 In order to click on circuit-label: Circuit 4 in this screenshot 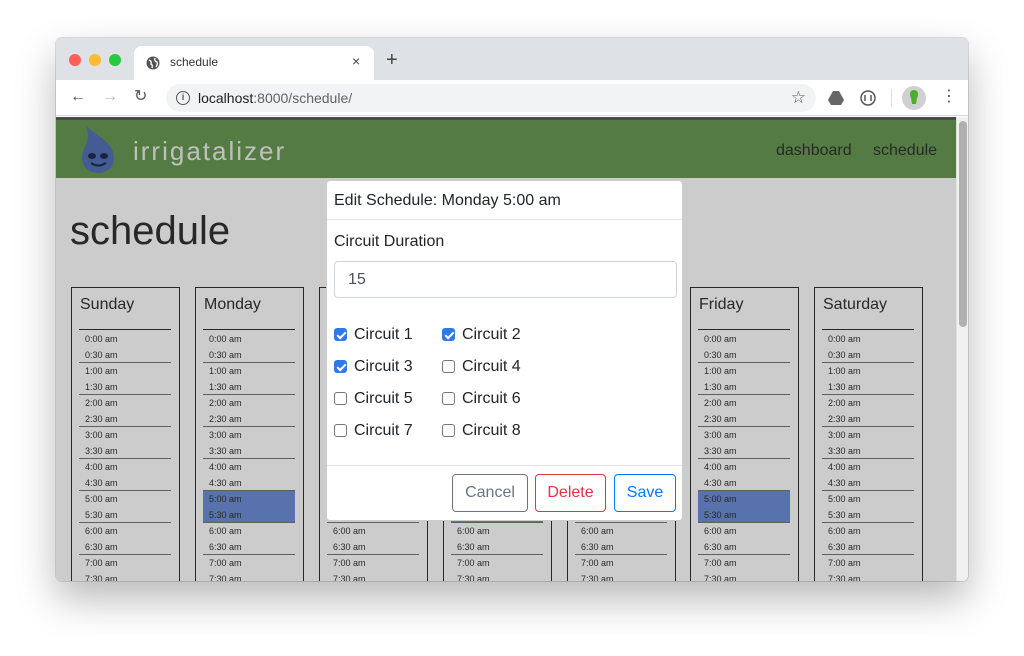, I will do `click(491, 367)`.